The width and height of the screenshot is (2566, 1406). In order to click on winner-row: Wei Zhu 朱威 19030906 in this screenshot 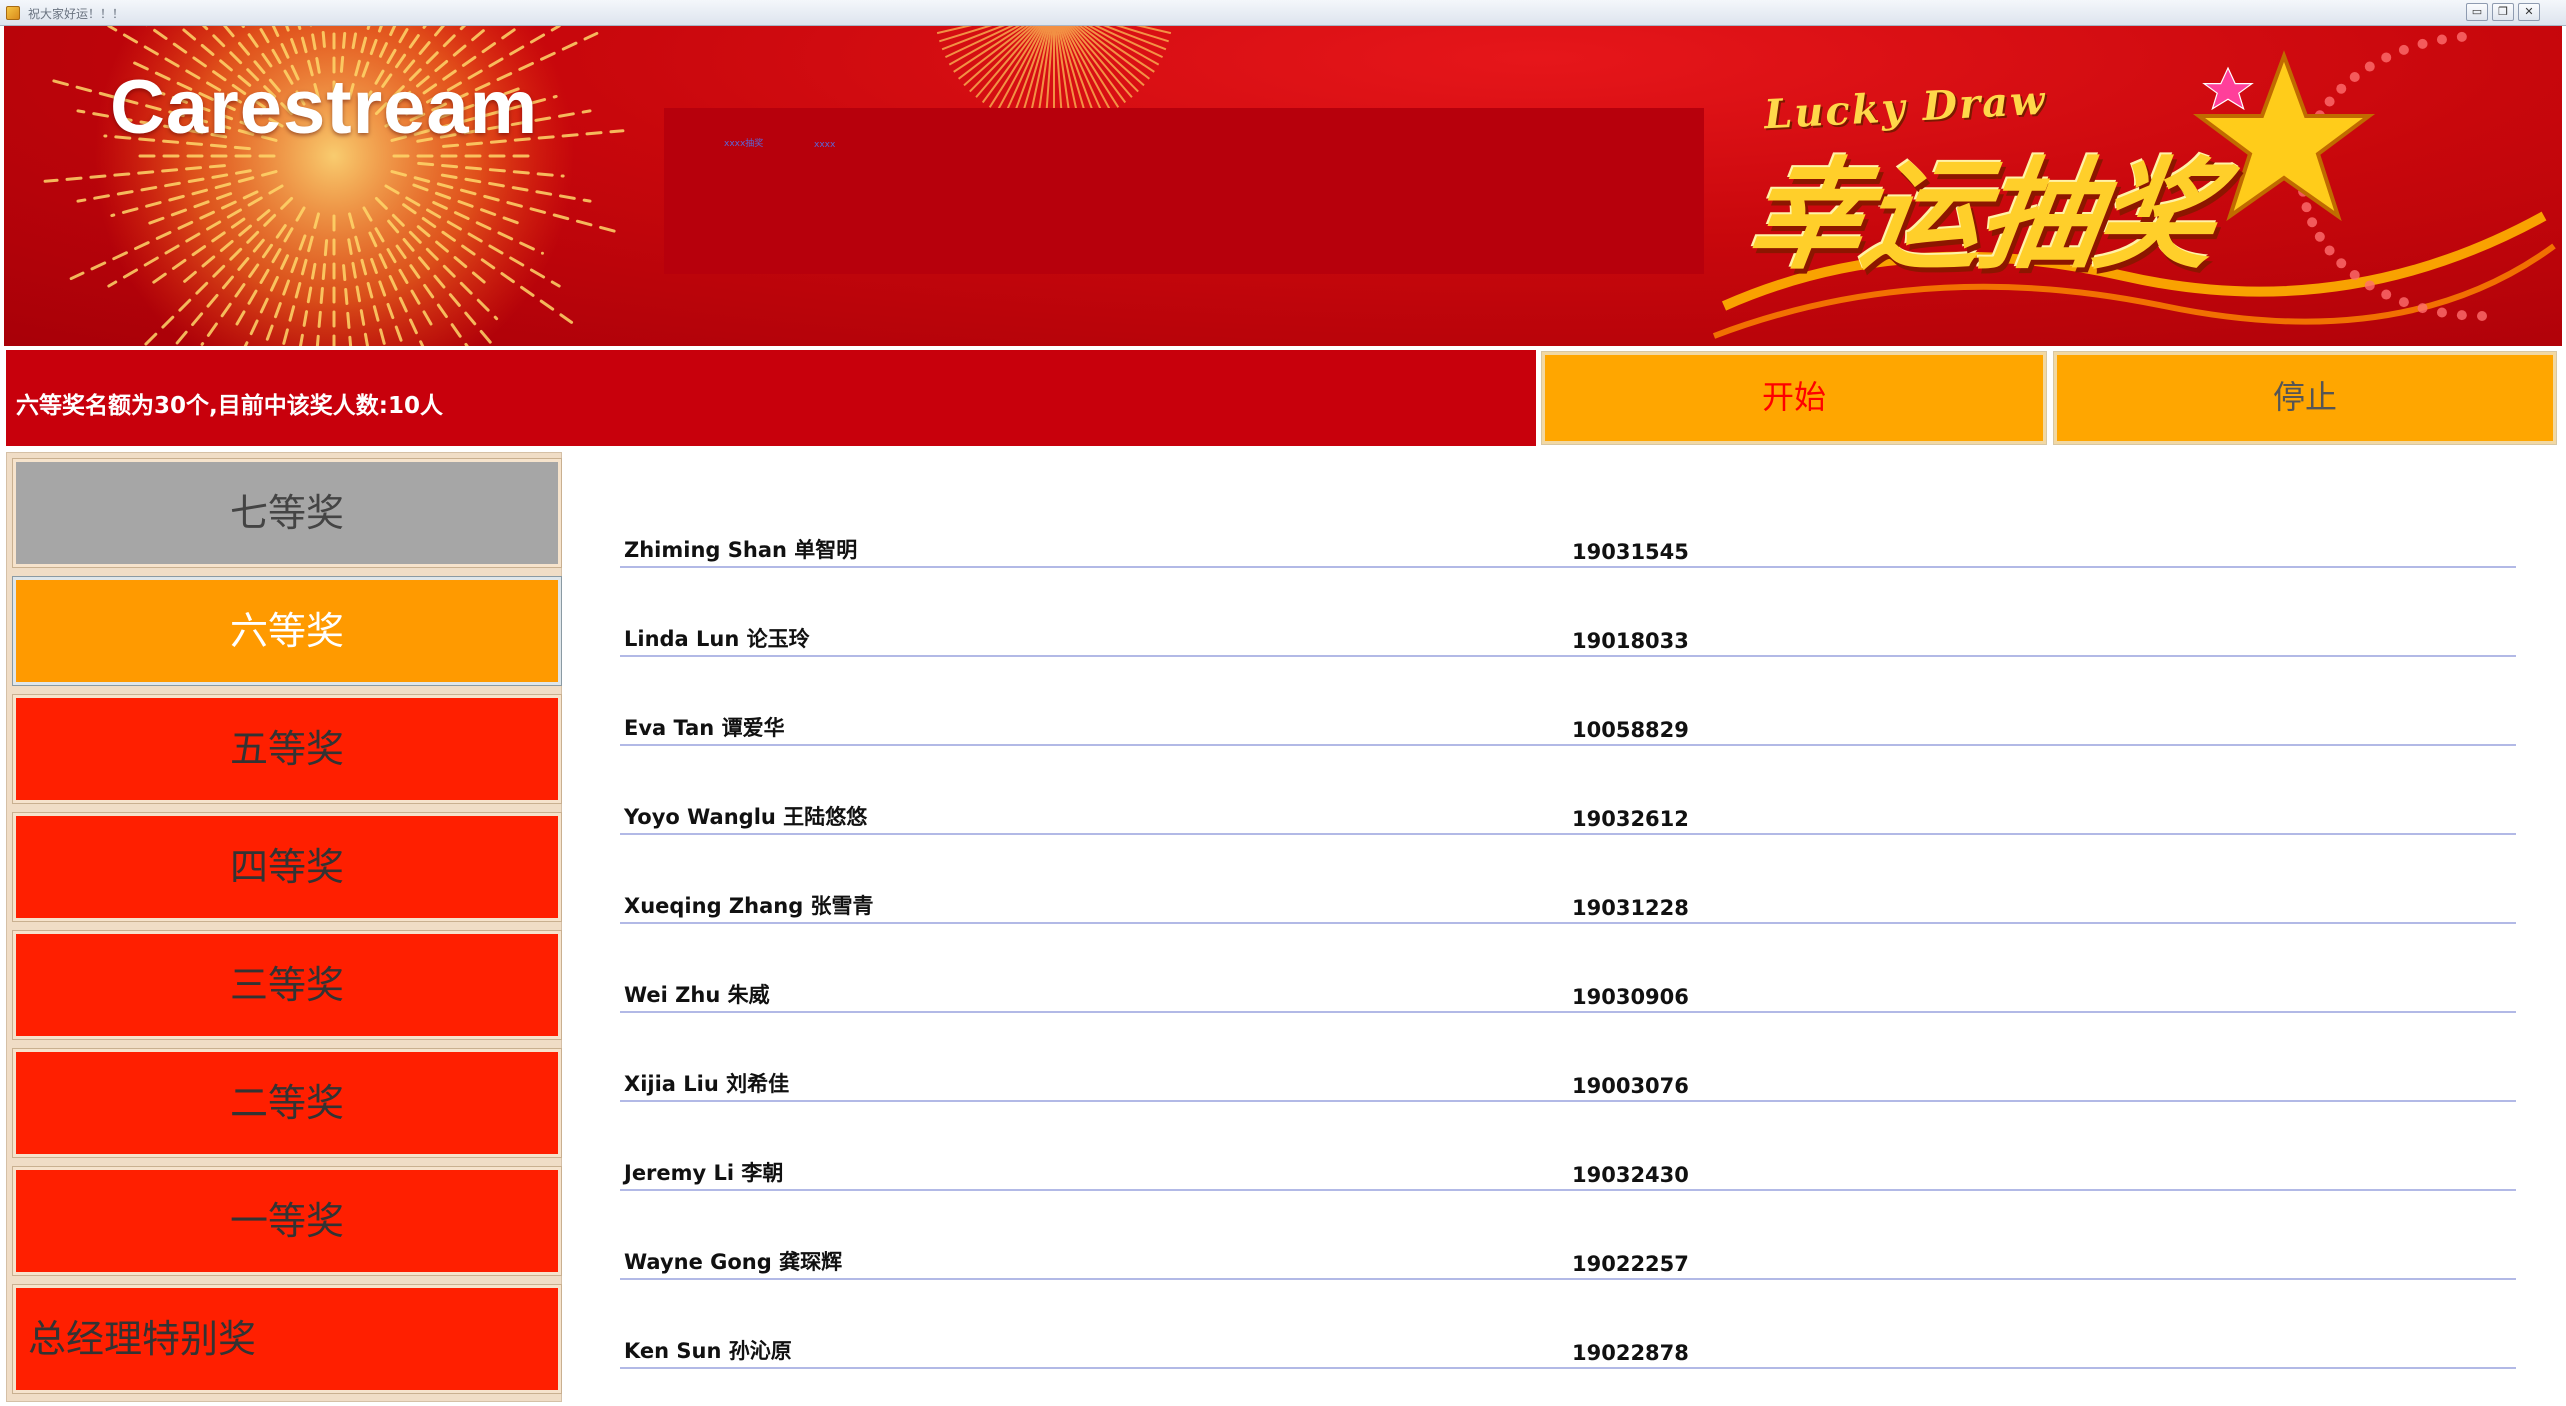, I will do `click(1568, 996)`.